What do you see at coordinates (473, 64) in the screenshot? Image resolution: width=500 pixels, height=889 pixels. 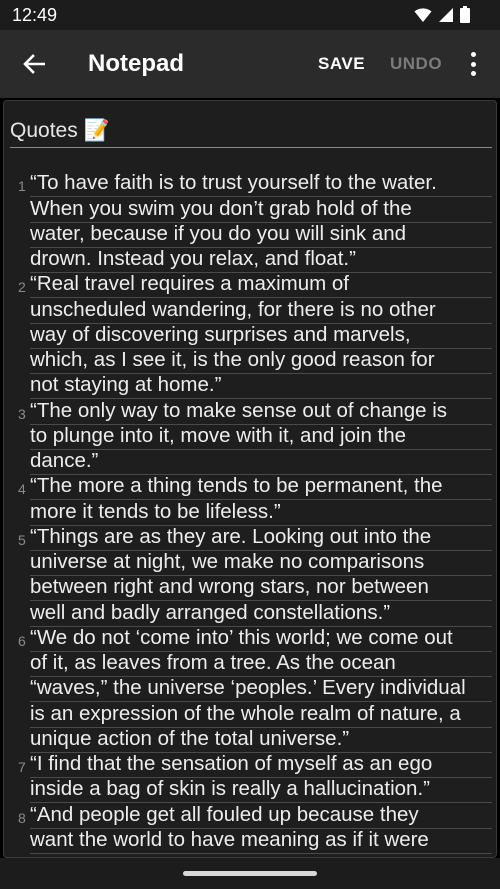 I see `more-options-button` at bounding box center [473, 64].